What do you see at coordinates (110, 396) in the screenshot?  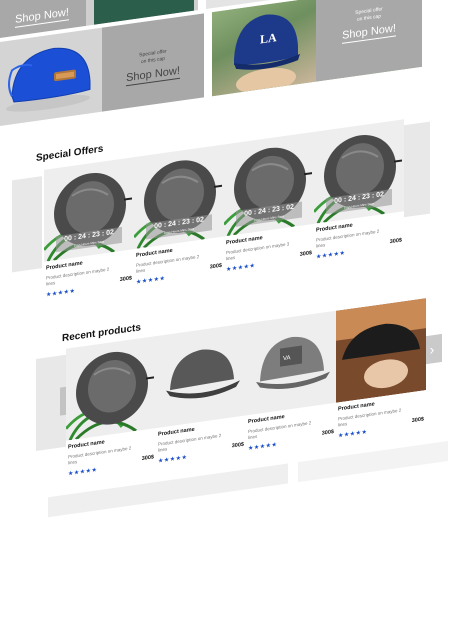 I see `bucket-hat-image` at bounding box center [110, 396].